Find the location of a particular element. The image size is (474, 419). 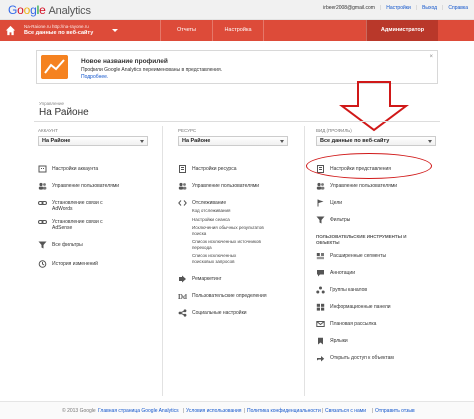

segments-icon is located at coordinates (320, 256).